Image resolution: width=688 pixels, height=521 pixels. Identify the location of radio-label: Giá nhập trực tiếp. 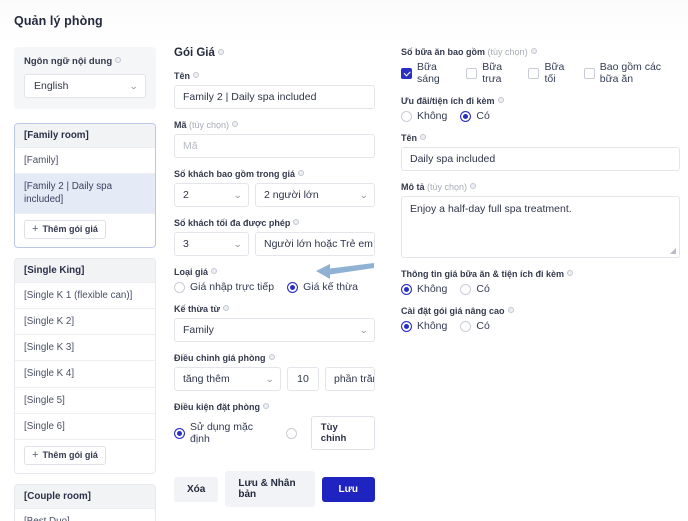
(232, 287).